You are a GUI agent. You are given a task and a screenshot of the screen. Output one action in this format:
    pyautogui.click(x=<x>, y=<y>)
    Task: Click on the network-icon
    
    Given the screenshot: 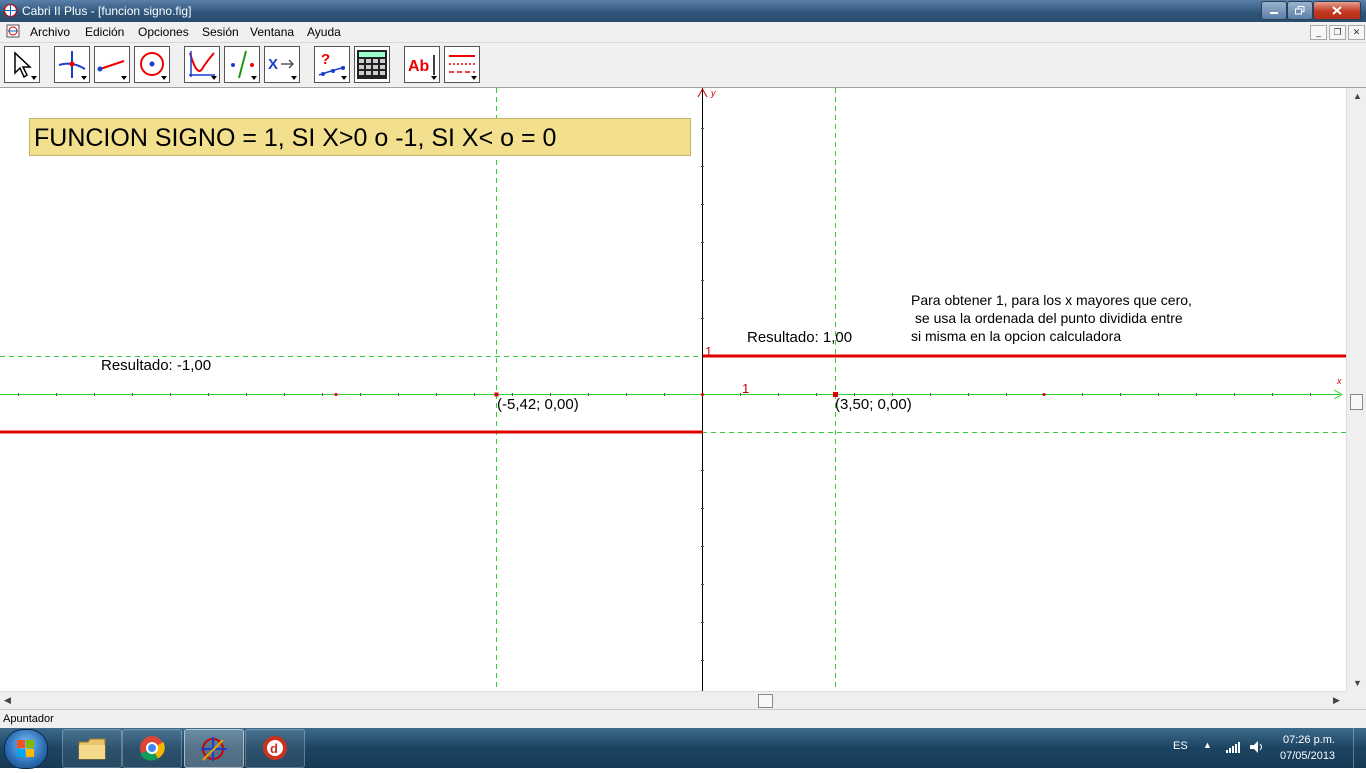 What is the action you would take?
    pyautogui.click(x=1233, y=747)
    